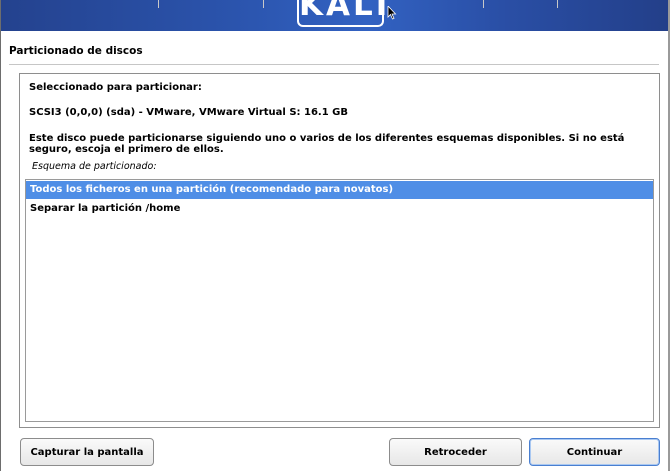 The height and width of the screenshot is (471, 670). I want to click on selected-for-partition-label: Seleccionado para particionar:, so click(115, 87).